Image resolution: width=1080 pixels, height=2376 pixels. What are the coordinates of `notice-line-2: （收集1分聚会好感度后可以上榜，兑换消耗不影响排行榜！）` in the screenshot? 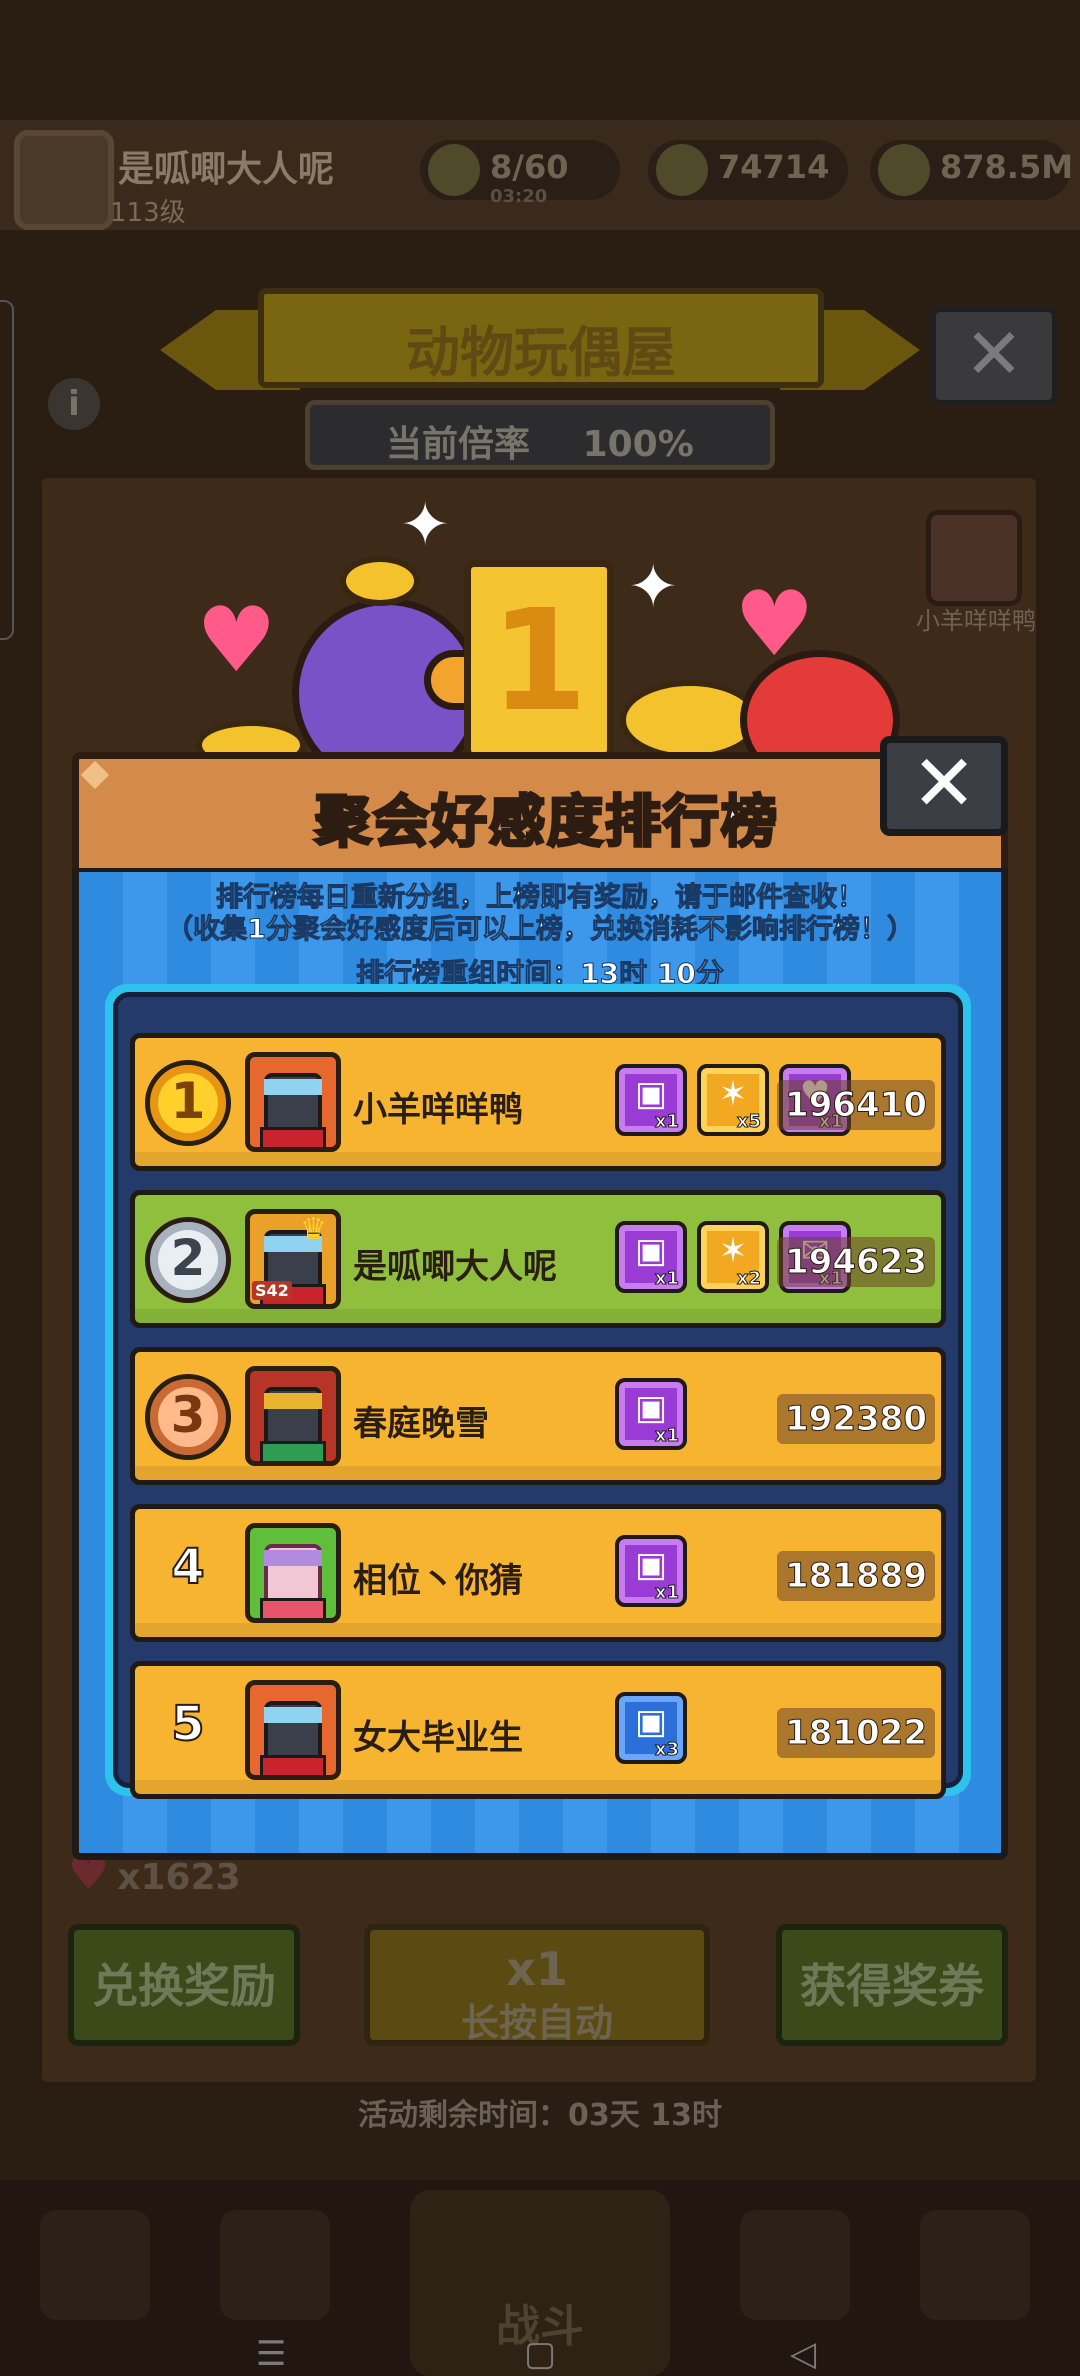 It's located at (540, 930).